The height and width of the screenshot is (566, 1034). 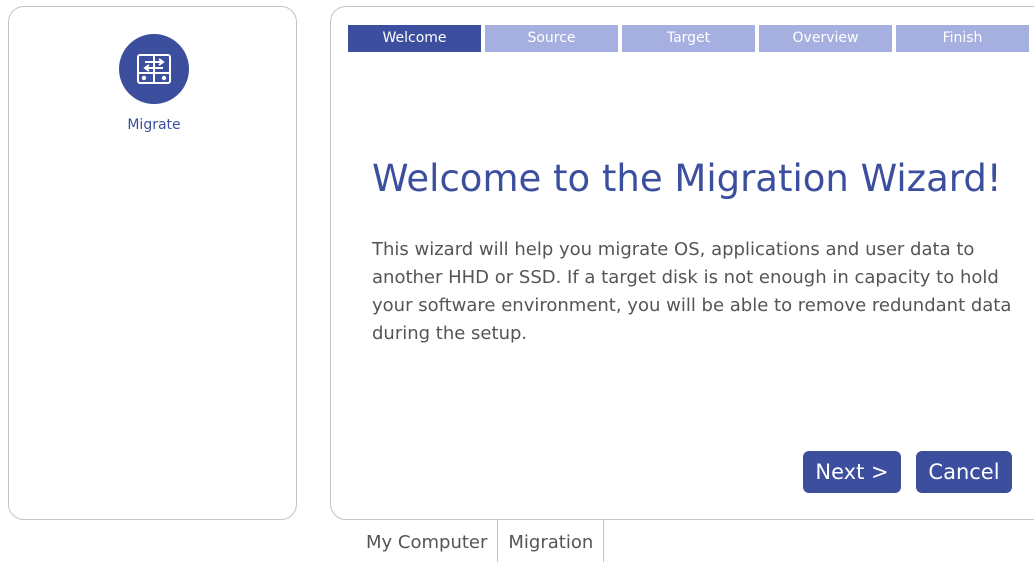 I want to click on migrate-tool-button: Migrate, so click(x=154, y=83).